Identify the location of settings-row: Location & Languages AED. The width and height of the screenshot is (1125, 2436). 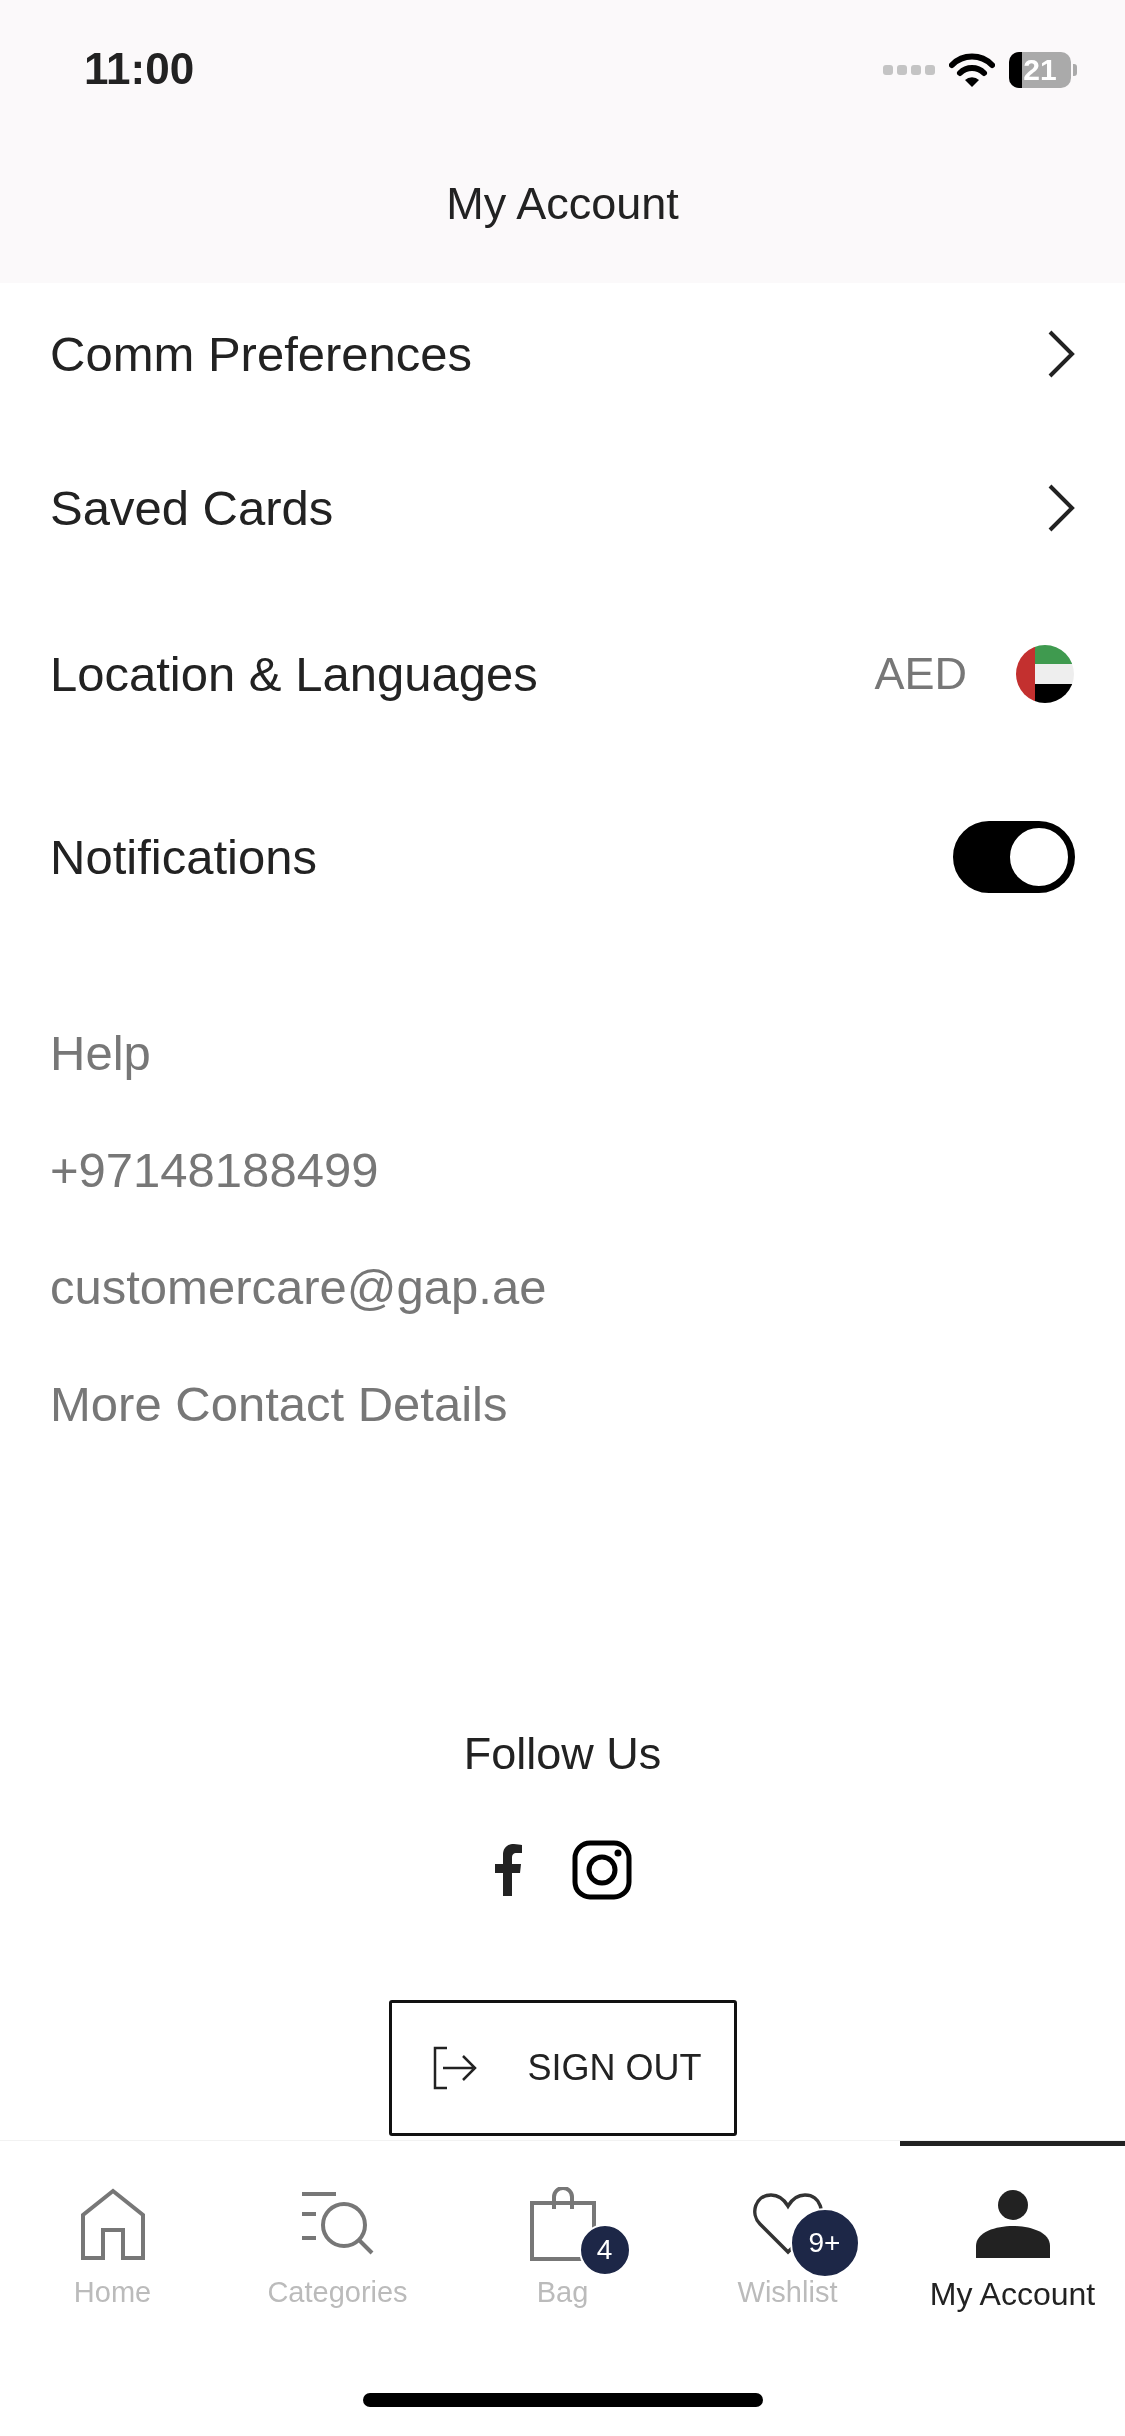
(562, 674).